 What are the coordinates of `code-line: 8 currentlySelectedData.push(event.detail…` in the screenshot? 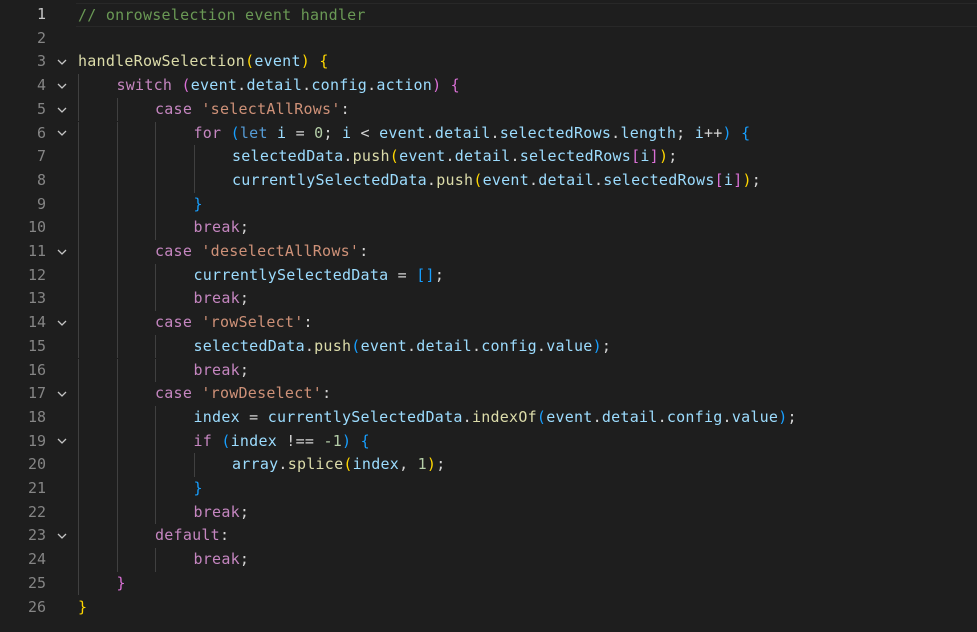 It's located at (488, 180).